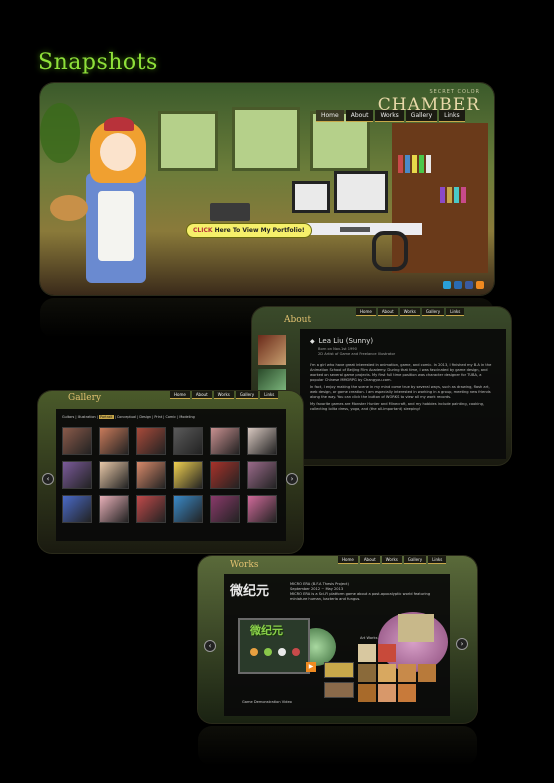  I want to click on keyboard, so click(355, 229).